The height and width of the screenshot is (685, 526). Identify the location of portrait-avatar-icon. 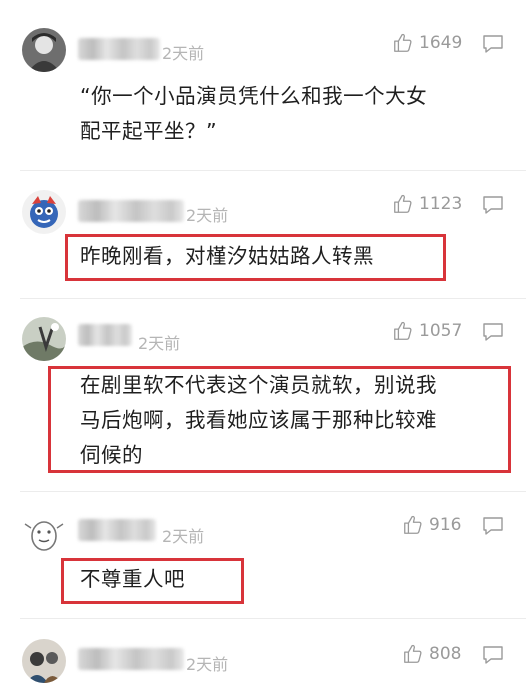
(44, 50).